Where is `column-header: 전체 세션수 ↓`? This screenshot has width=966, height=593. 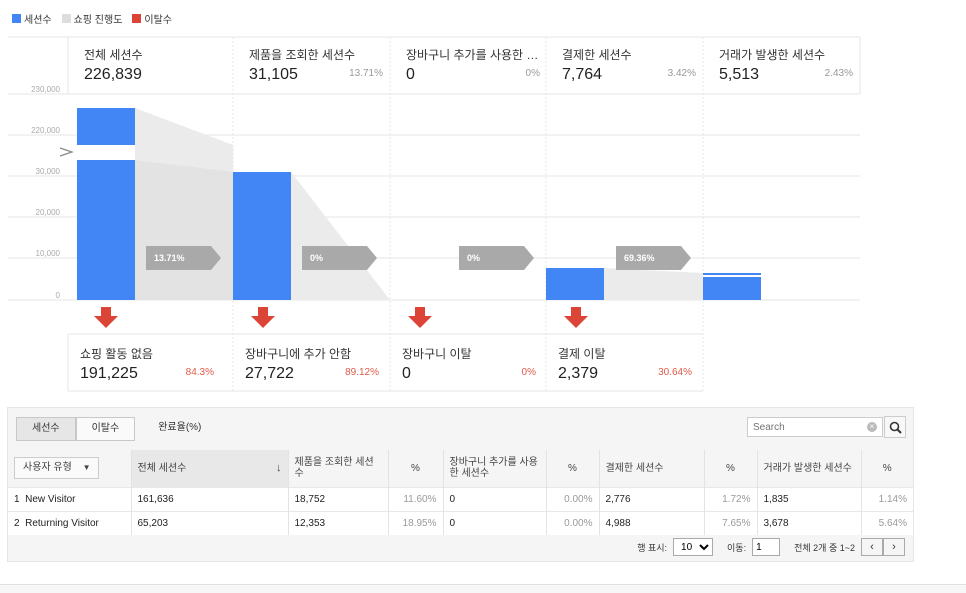 column-header: 전체 세션수 ↓ is located at coordinates (209, 468).